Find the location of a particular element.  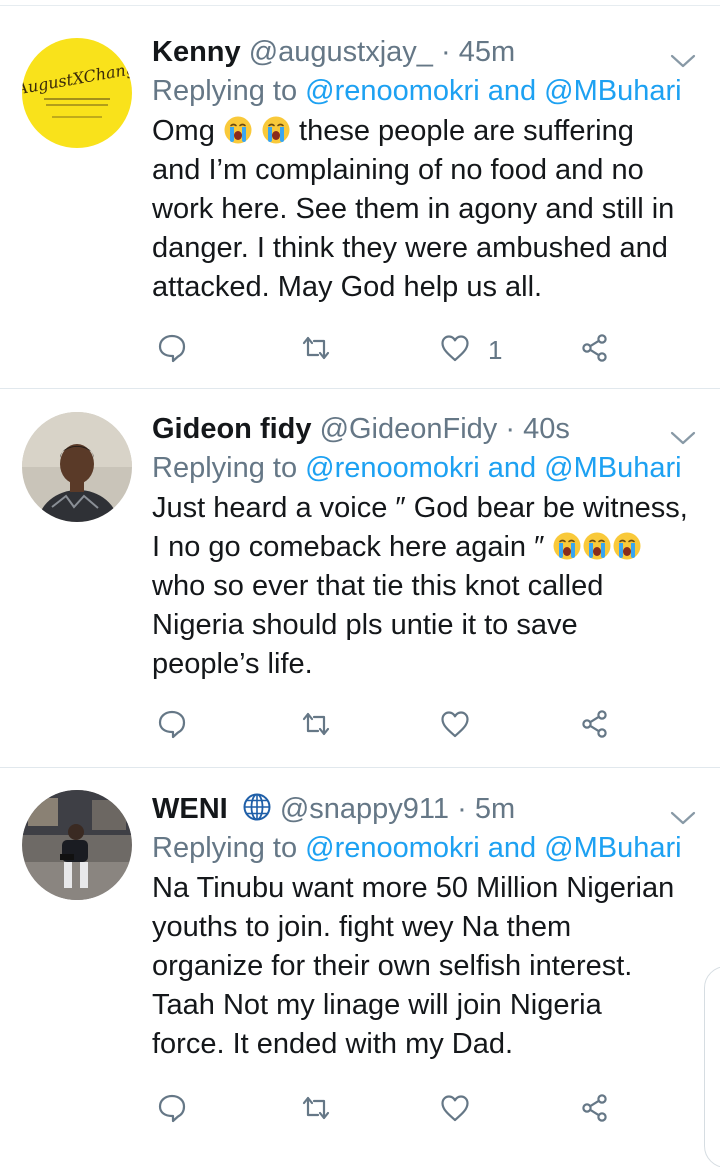

text-segment: Taah Not my linage will join Nigeria is located at coordinates (377, 1005).